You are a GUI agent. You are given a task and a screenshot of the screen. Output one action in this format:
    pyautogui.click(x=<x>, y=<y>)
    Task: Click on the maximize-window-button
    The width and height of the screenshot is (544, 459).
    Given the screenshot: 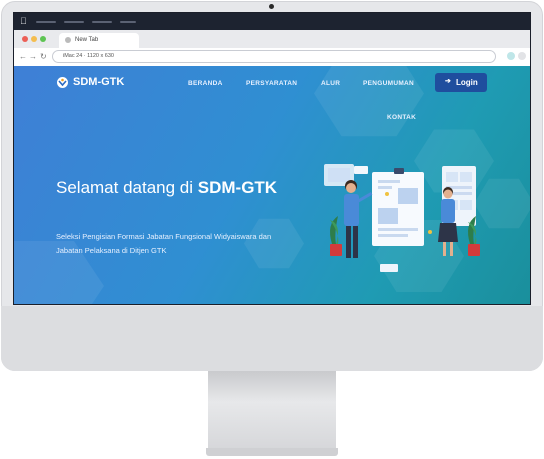 What is the action you would take?
    pyautogui.click(x=43, y=39)
    